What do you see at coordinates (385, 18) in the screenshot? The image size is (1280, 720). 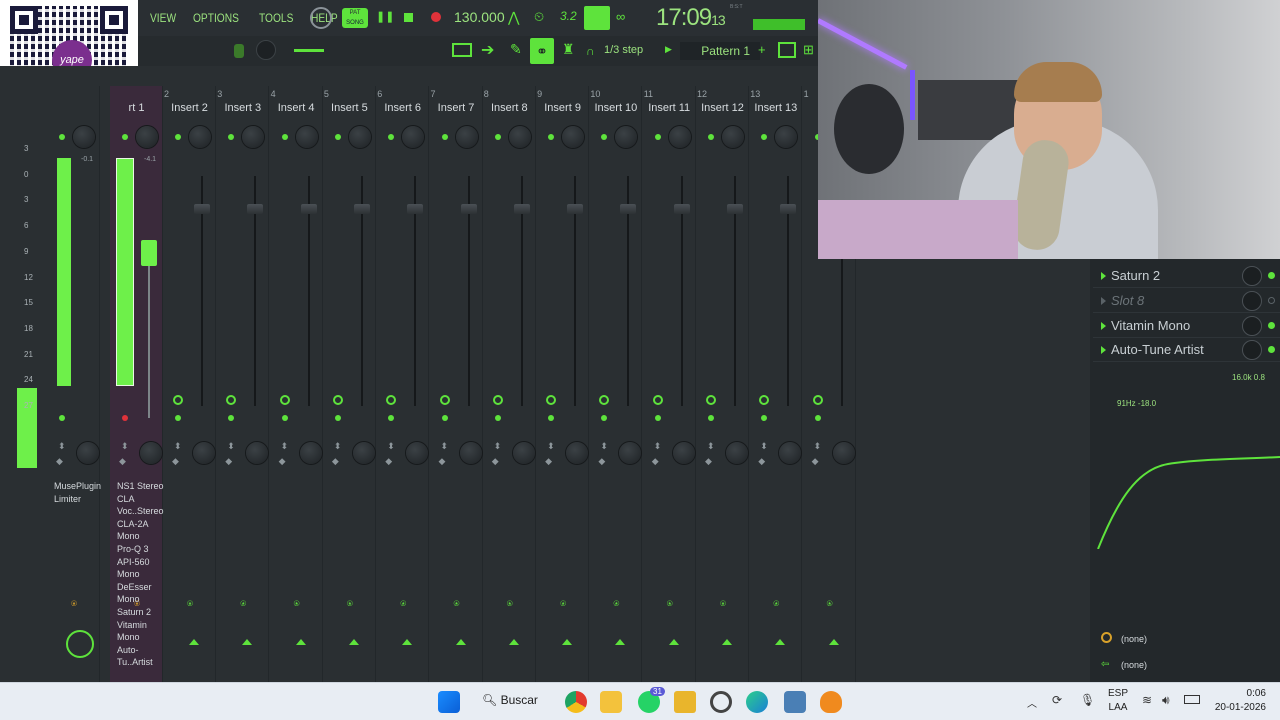 I see `pause-button: ❚❚` at bounding box center [385, 18].